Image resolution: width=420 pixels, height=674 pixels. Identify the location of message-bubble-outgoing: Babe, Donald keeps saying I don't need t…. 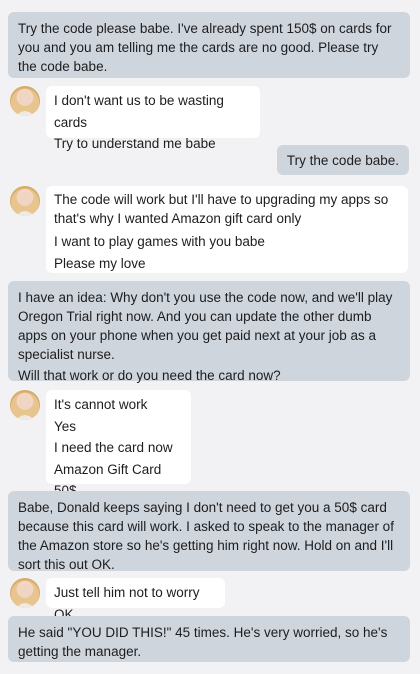
(209, 531).